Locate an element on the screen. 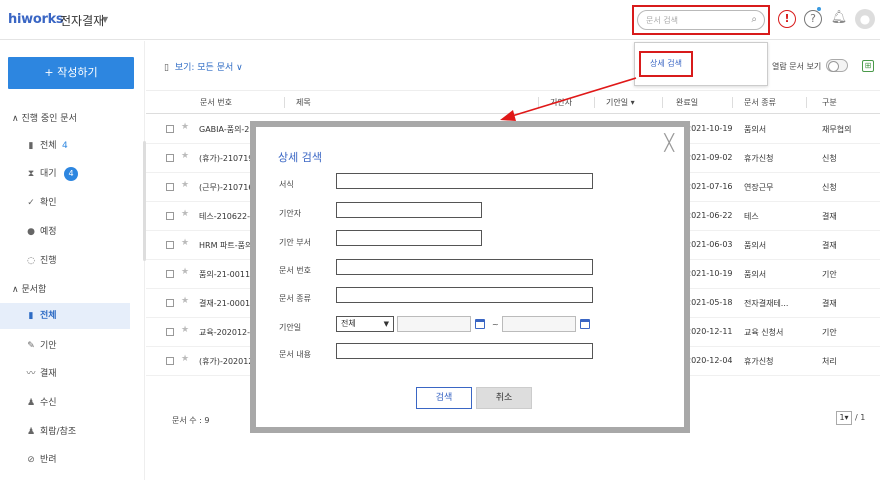  content-input is located at coordinates (464, 351).